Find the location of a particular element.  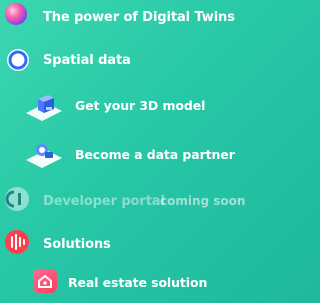

menu-item-label: Become a data partner is located at coordinates (155, 154).